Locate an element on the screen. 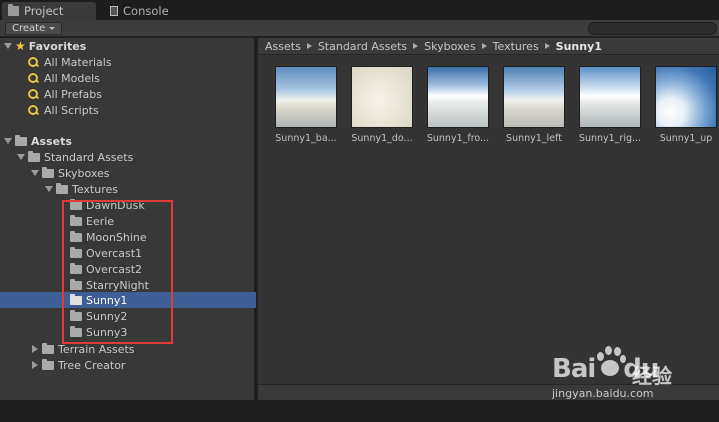  tree-item-label: MoonShine is located at coordinates (116, 237).